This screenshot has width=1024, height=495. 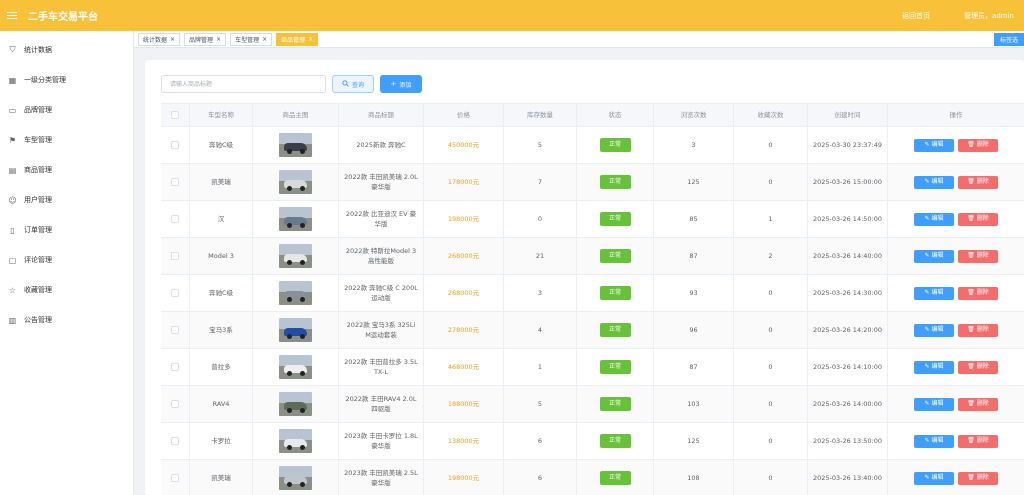 I want to click on cell-stock: 5, so click(x=540, y=404).